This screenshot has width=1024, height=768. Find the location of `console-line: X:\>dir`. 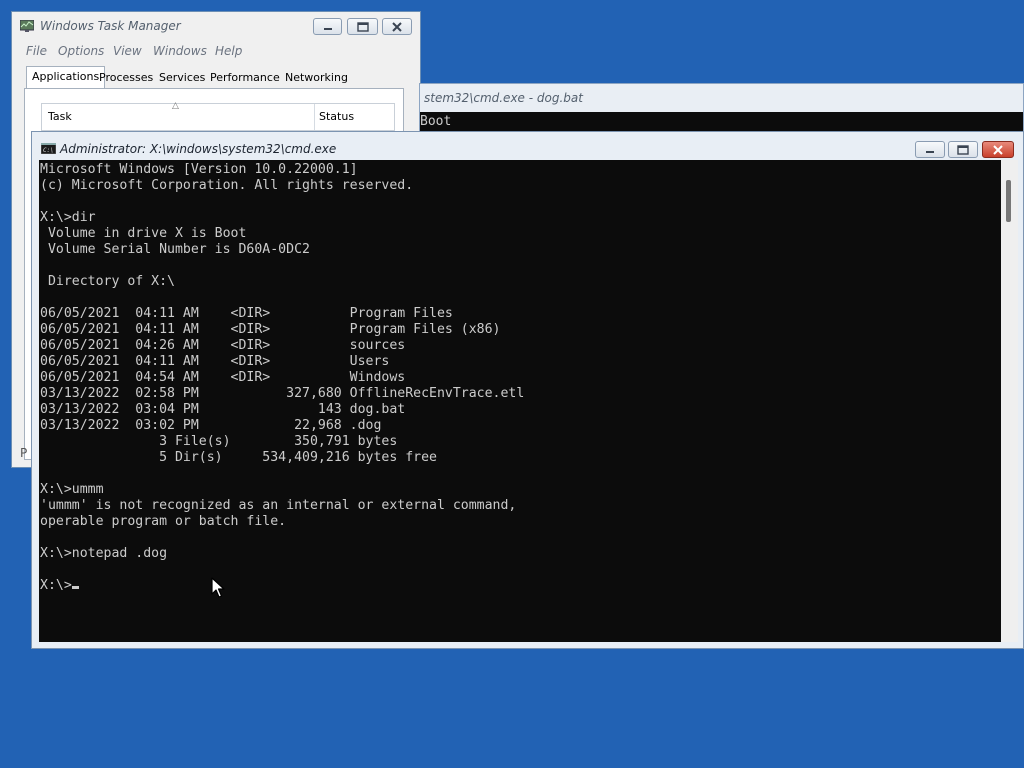

console-line: X:\>dir is located at coordinates (68, 217).